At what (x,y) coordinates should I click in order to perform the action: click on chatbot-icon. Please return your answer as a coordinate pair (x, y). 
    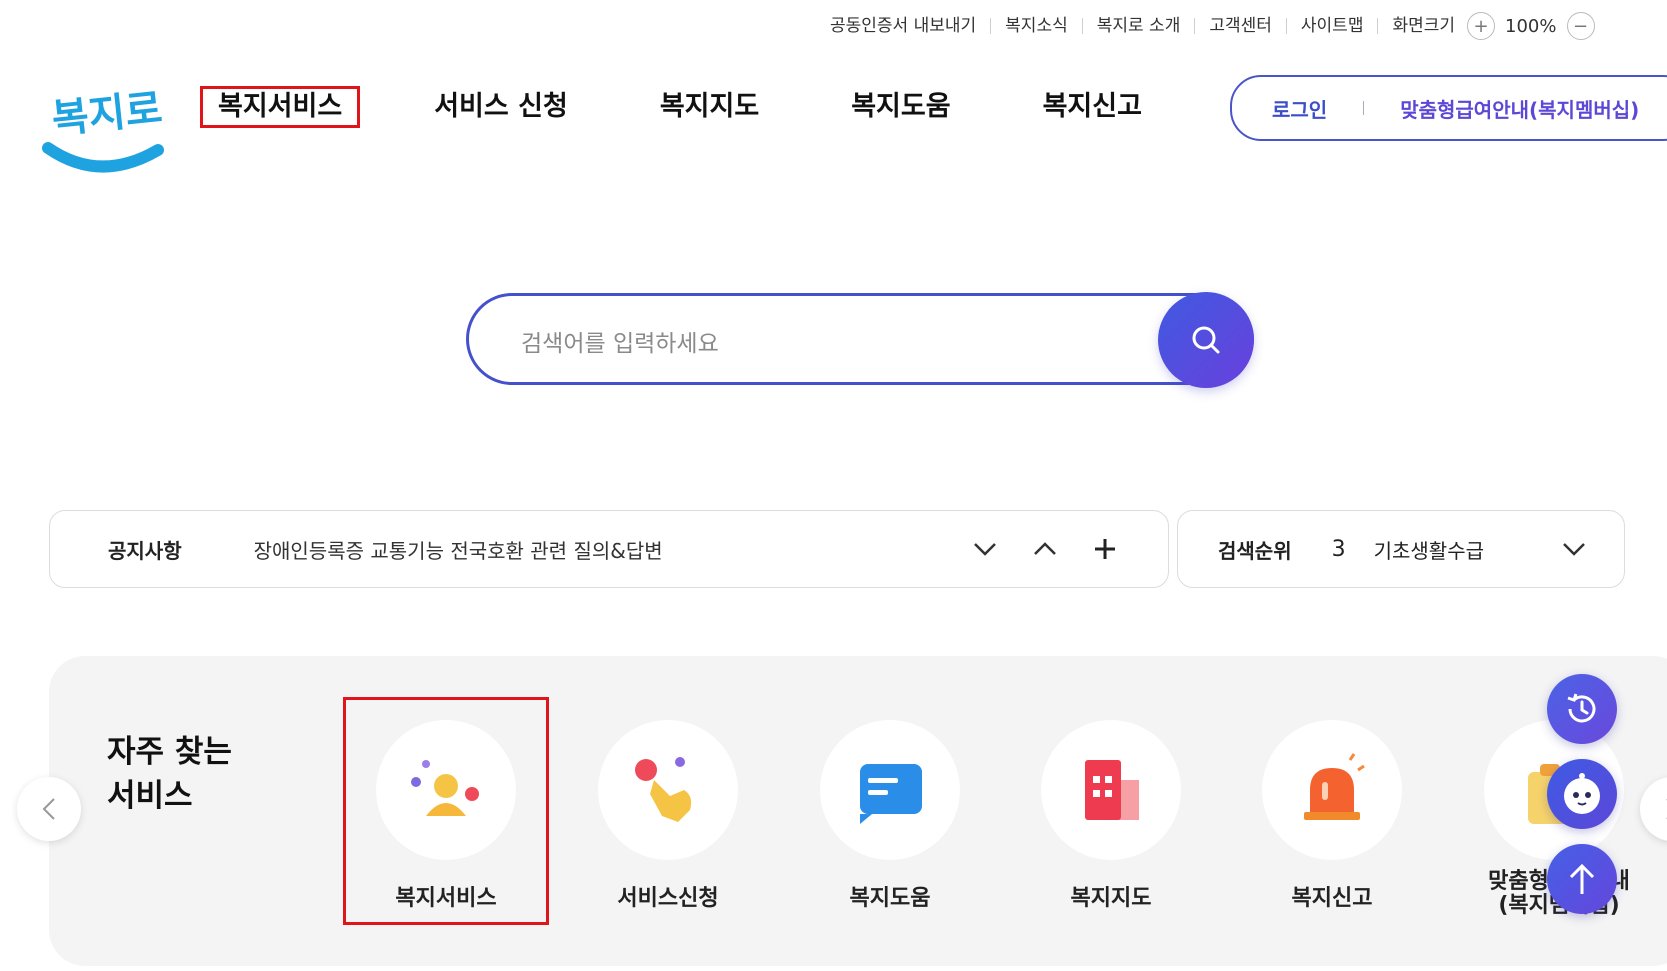
    Looking at the image, I should click on (1582, 793).